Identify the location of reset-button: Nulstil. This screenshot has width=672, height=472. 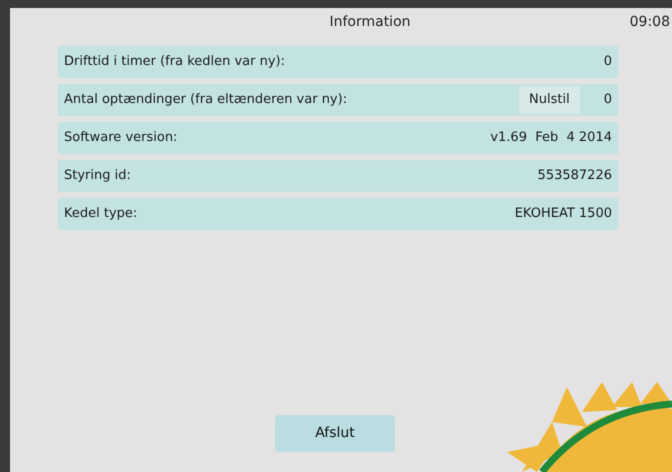
(549, 100).